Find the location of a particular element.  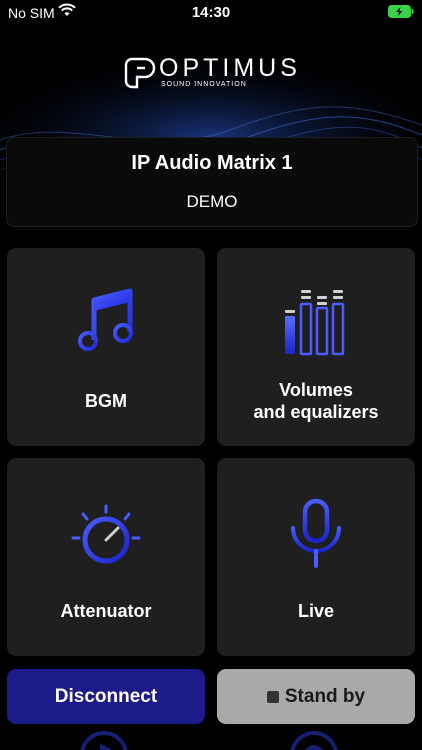

standby-button: Stand by is located at coordinates (316, 696).